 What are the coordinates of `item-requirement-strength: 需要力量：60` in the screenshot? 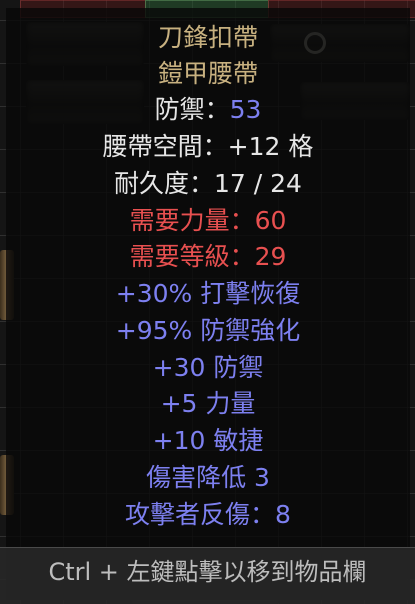 It's located at (208, 221).